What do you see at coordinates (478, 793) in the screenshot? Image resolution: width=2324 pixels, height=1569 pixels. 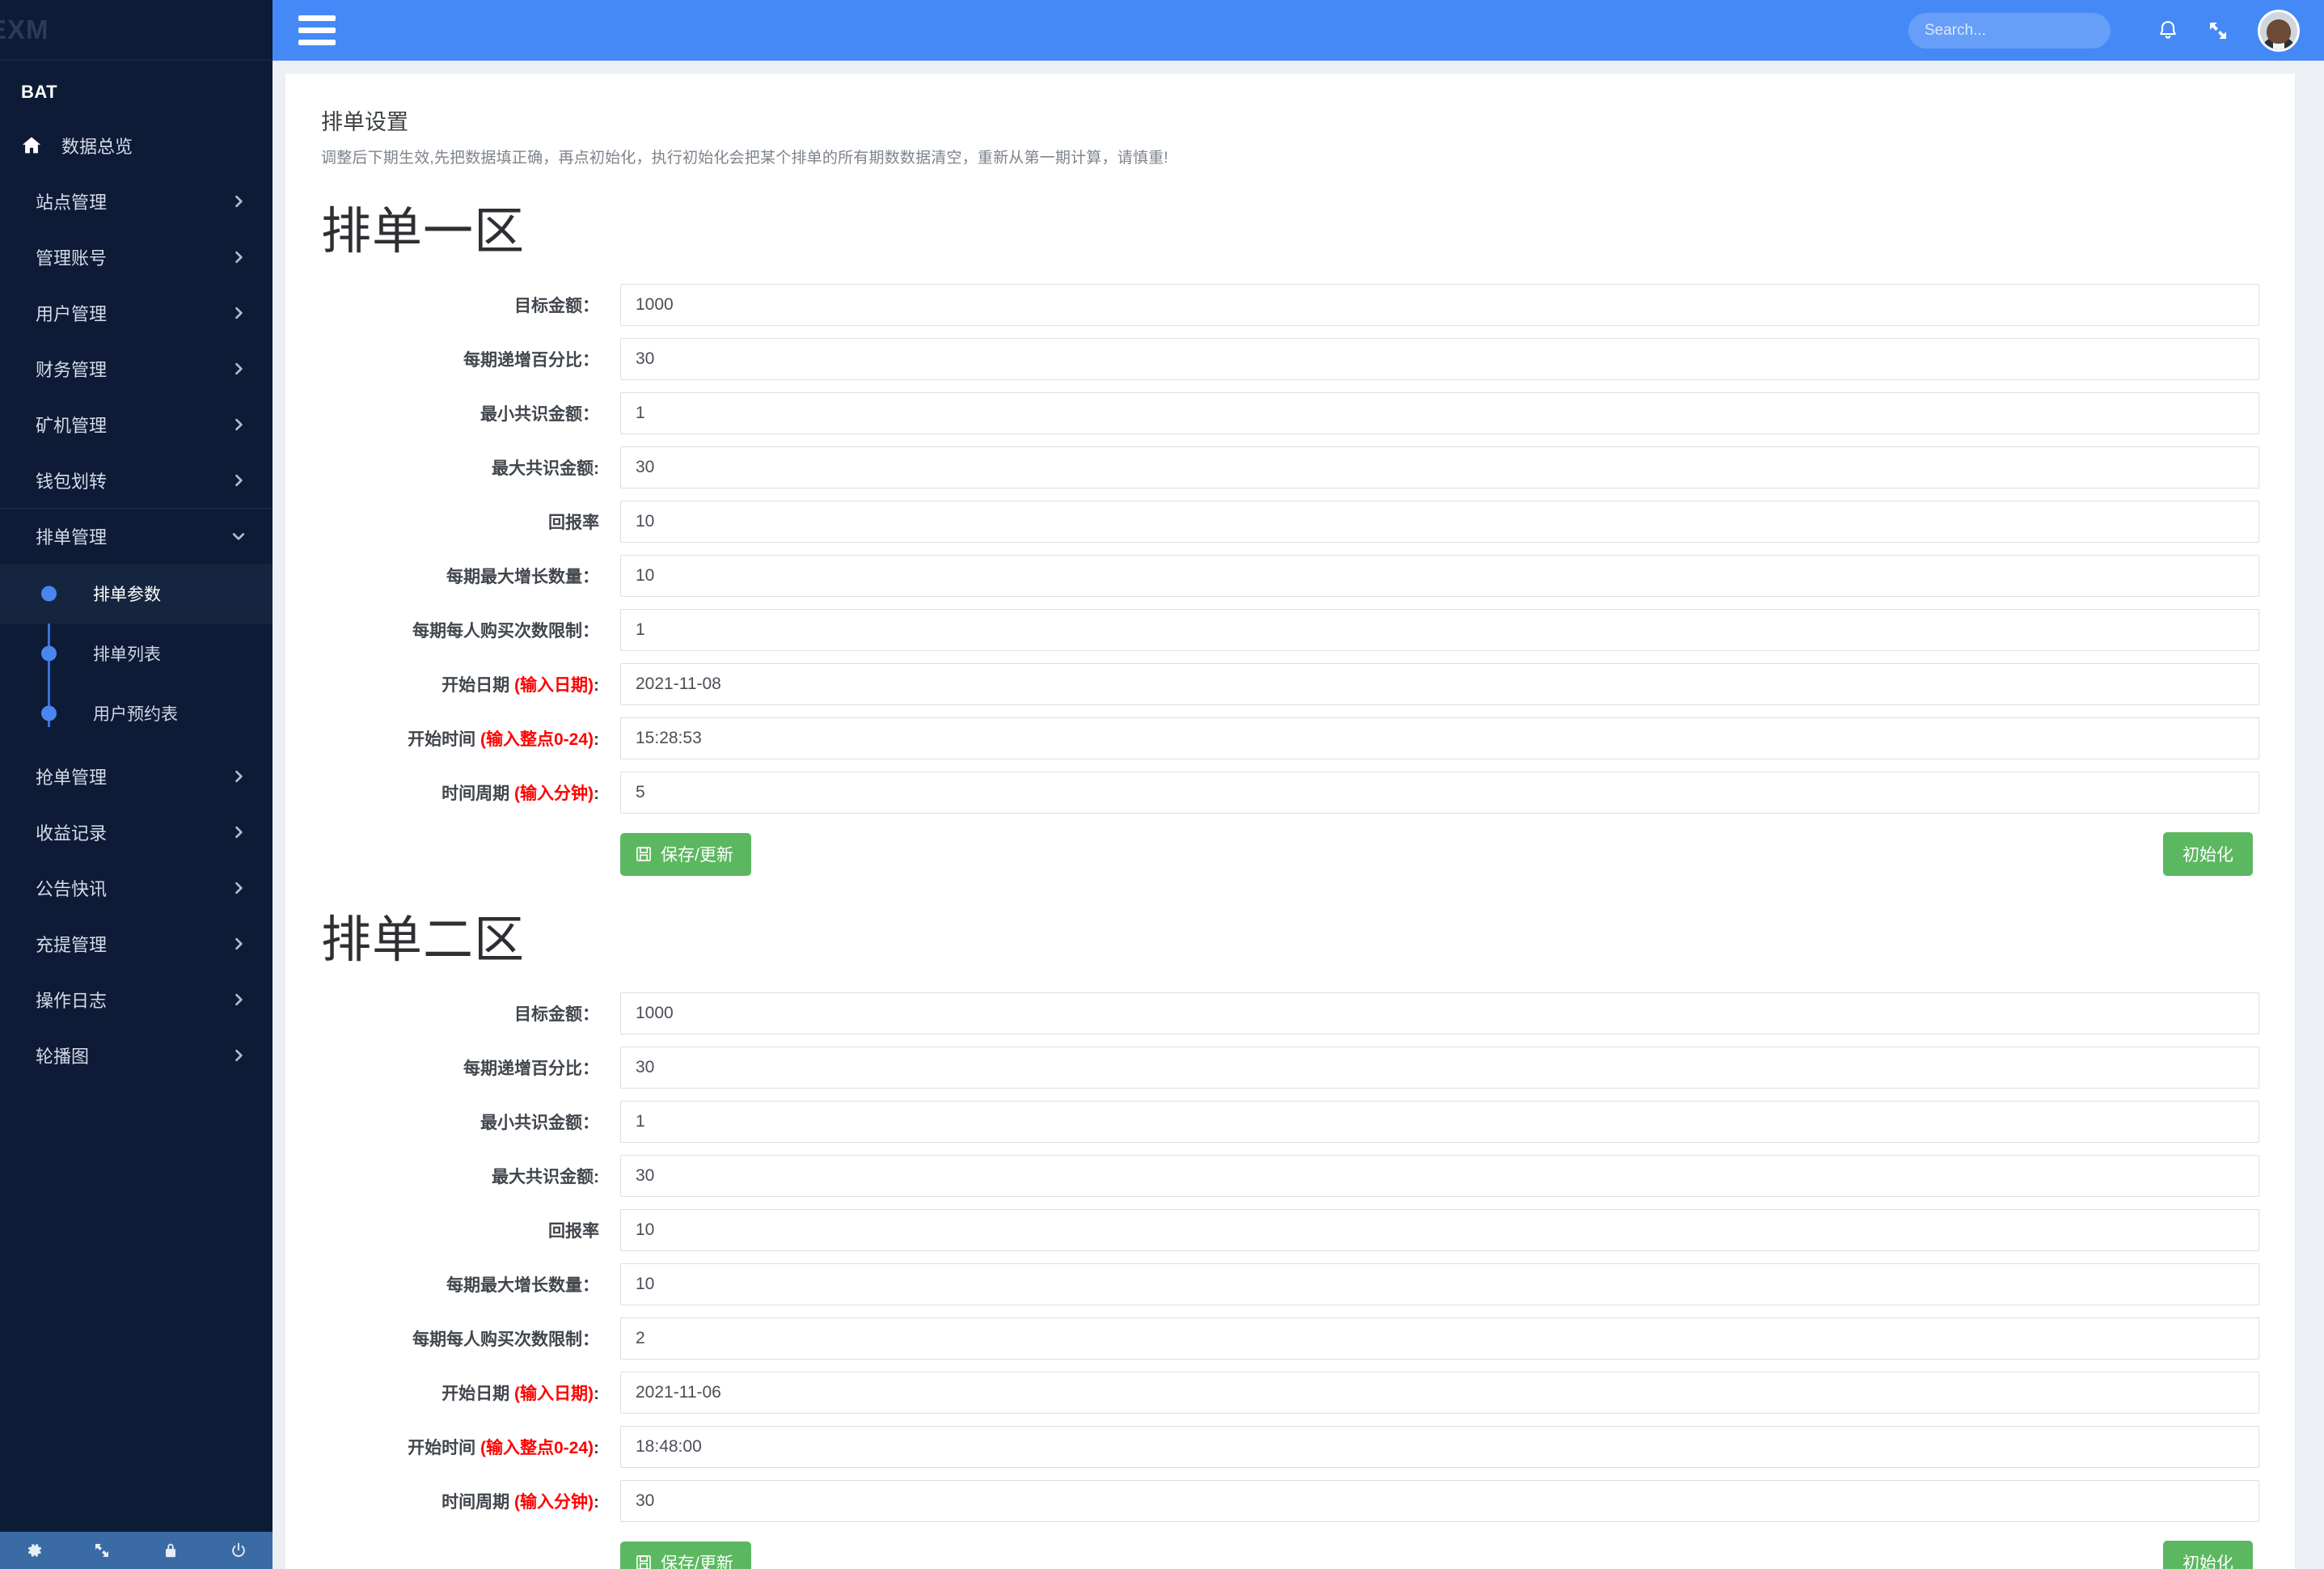 I see `field-label-text: 时间周期` at bounding box center [478, 793].